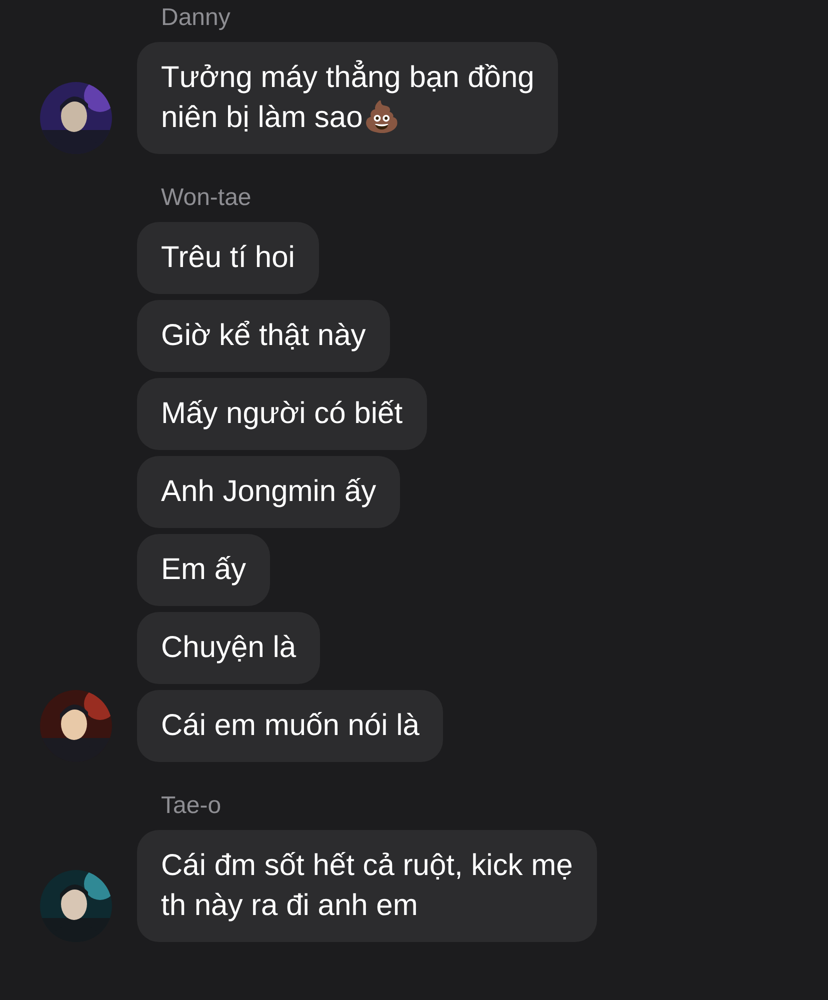 The width and height of the screenshot is (828, 1000). I want to click on sender-name: Danny, so click(196, 18).